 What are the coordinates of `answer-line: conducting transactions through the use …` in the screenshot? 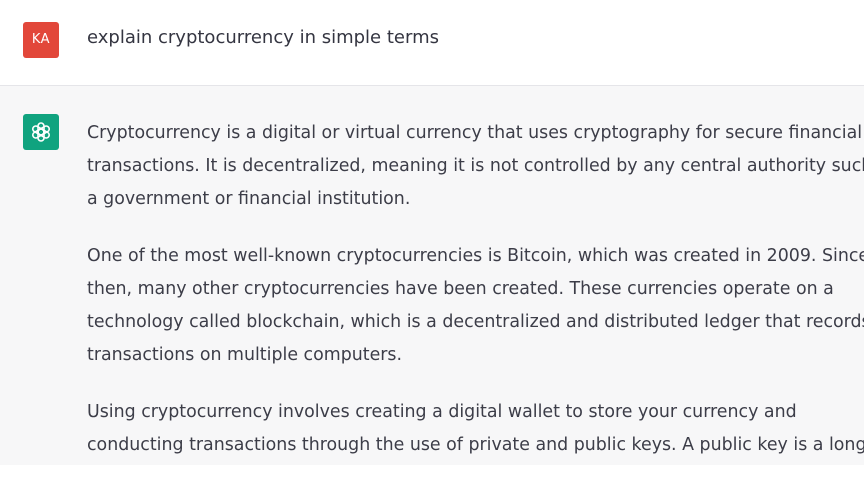 It's located at (475, 445).